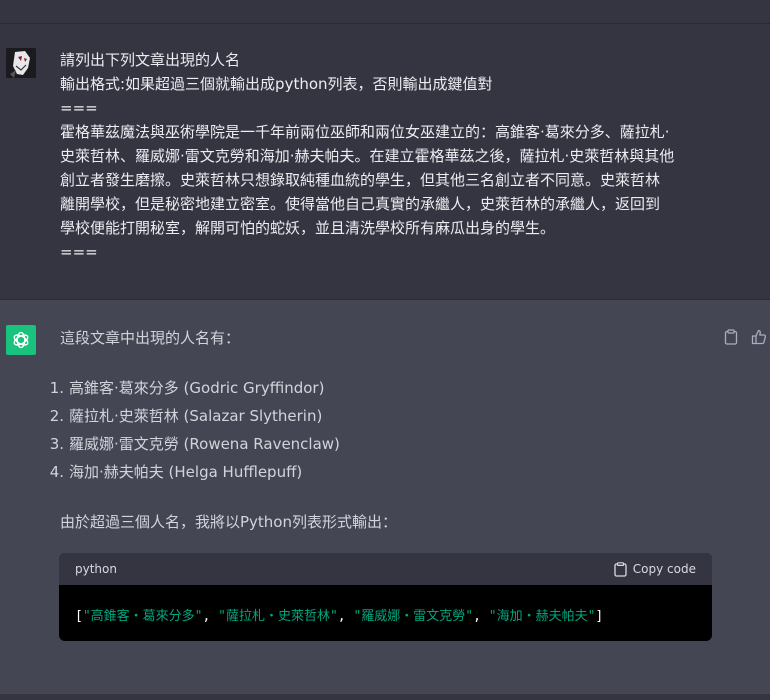  What do you see at coordinates (385, 697) in the screenshot?
I see `bottom-strip` at bounding box center [385, 697].